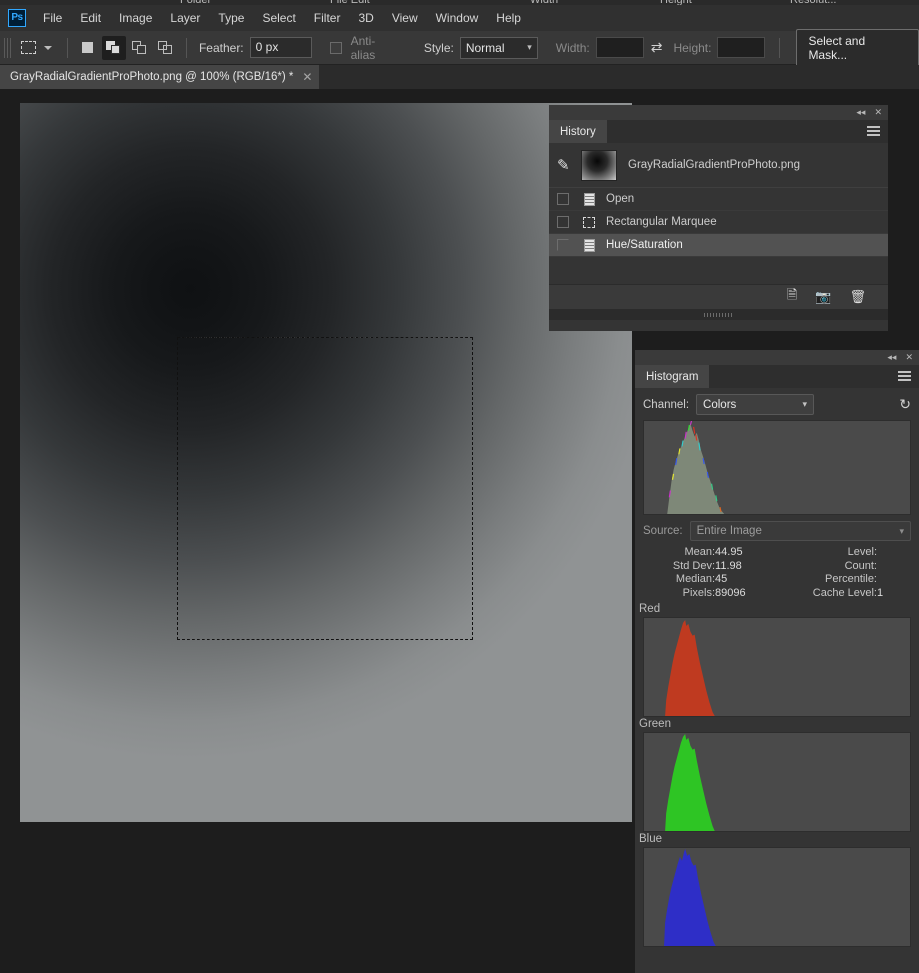 This screenshot has height=973, width=919. Describe the element at coordinates (690, 897) in the screenshot. I see `blue-histogram-svg` at that location.